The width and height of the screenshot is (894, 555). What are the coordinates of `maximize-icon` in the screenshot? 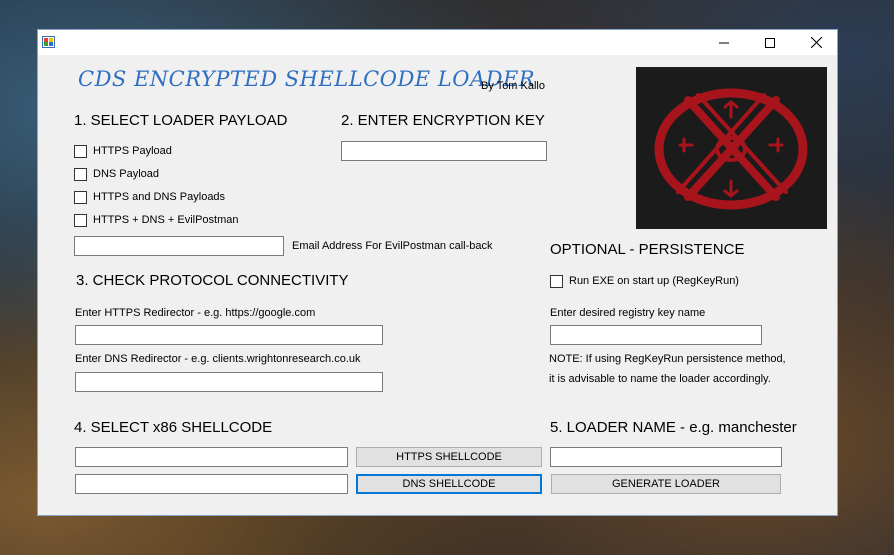 It's located at (770, 42).